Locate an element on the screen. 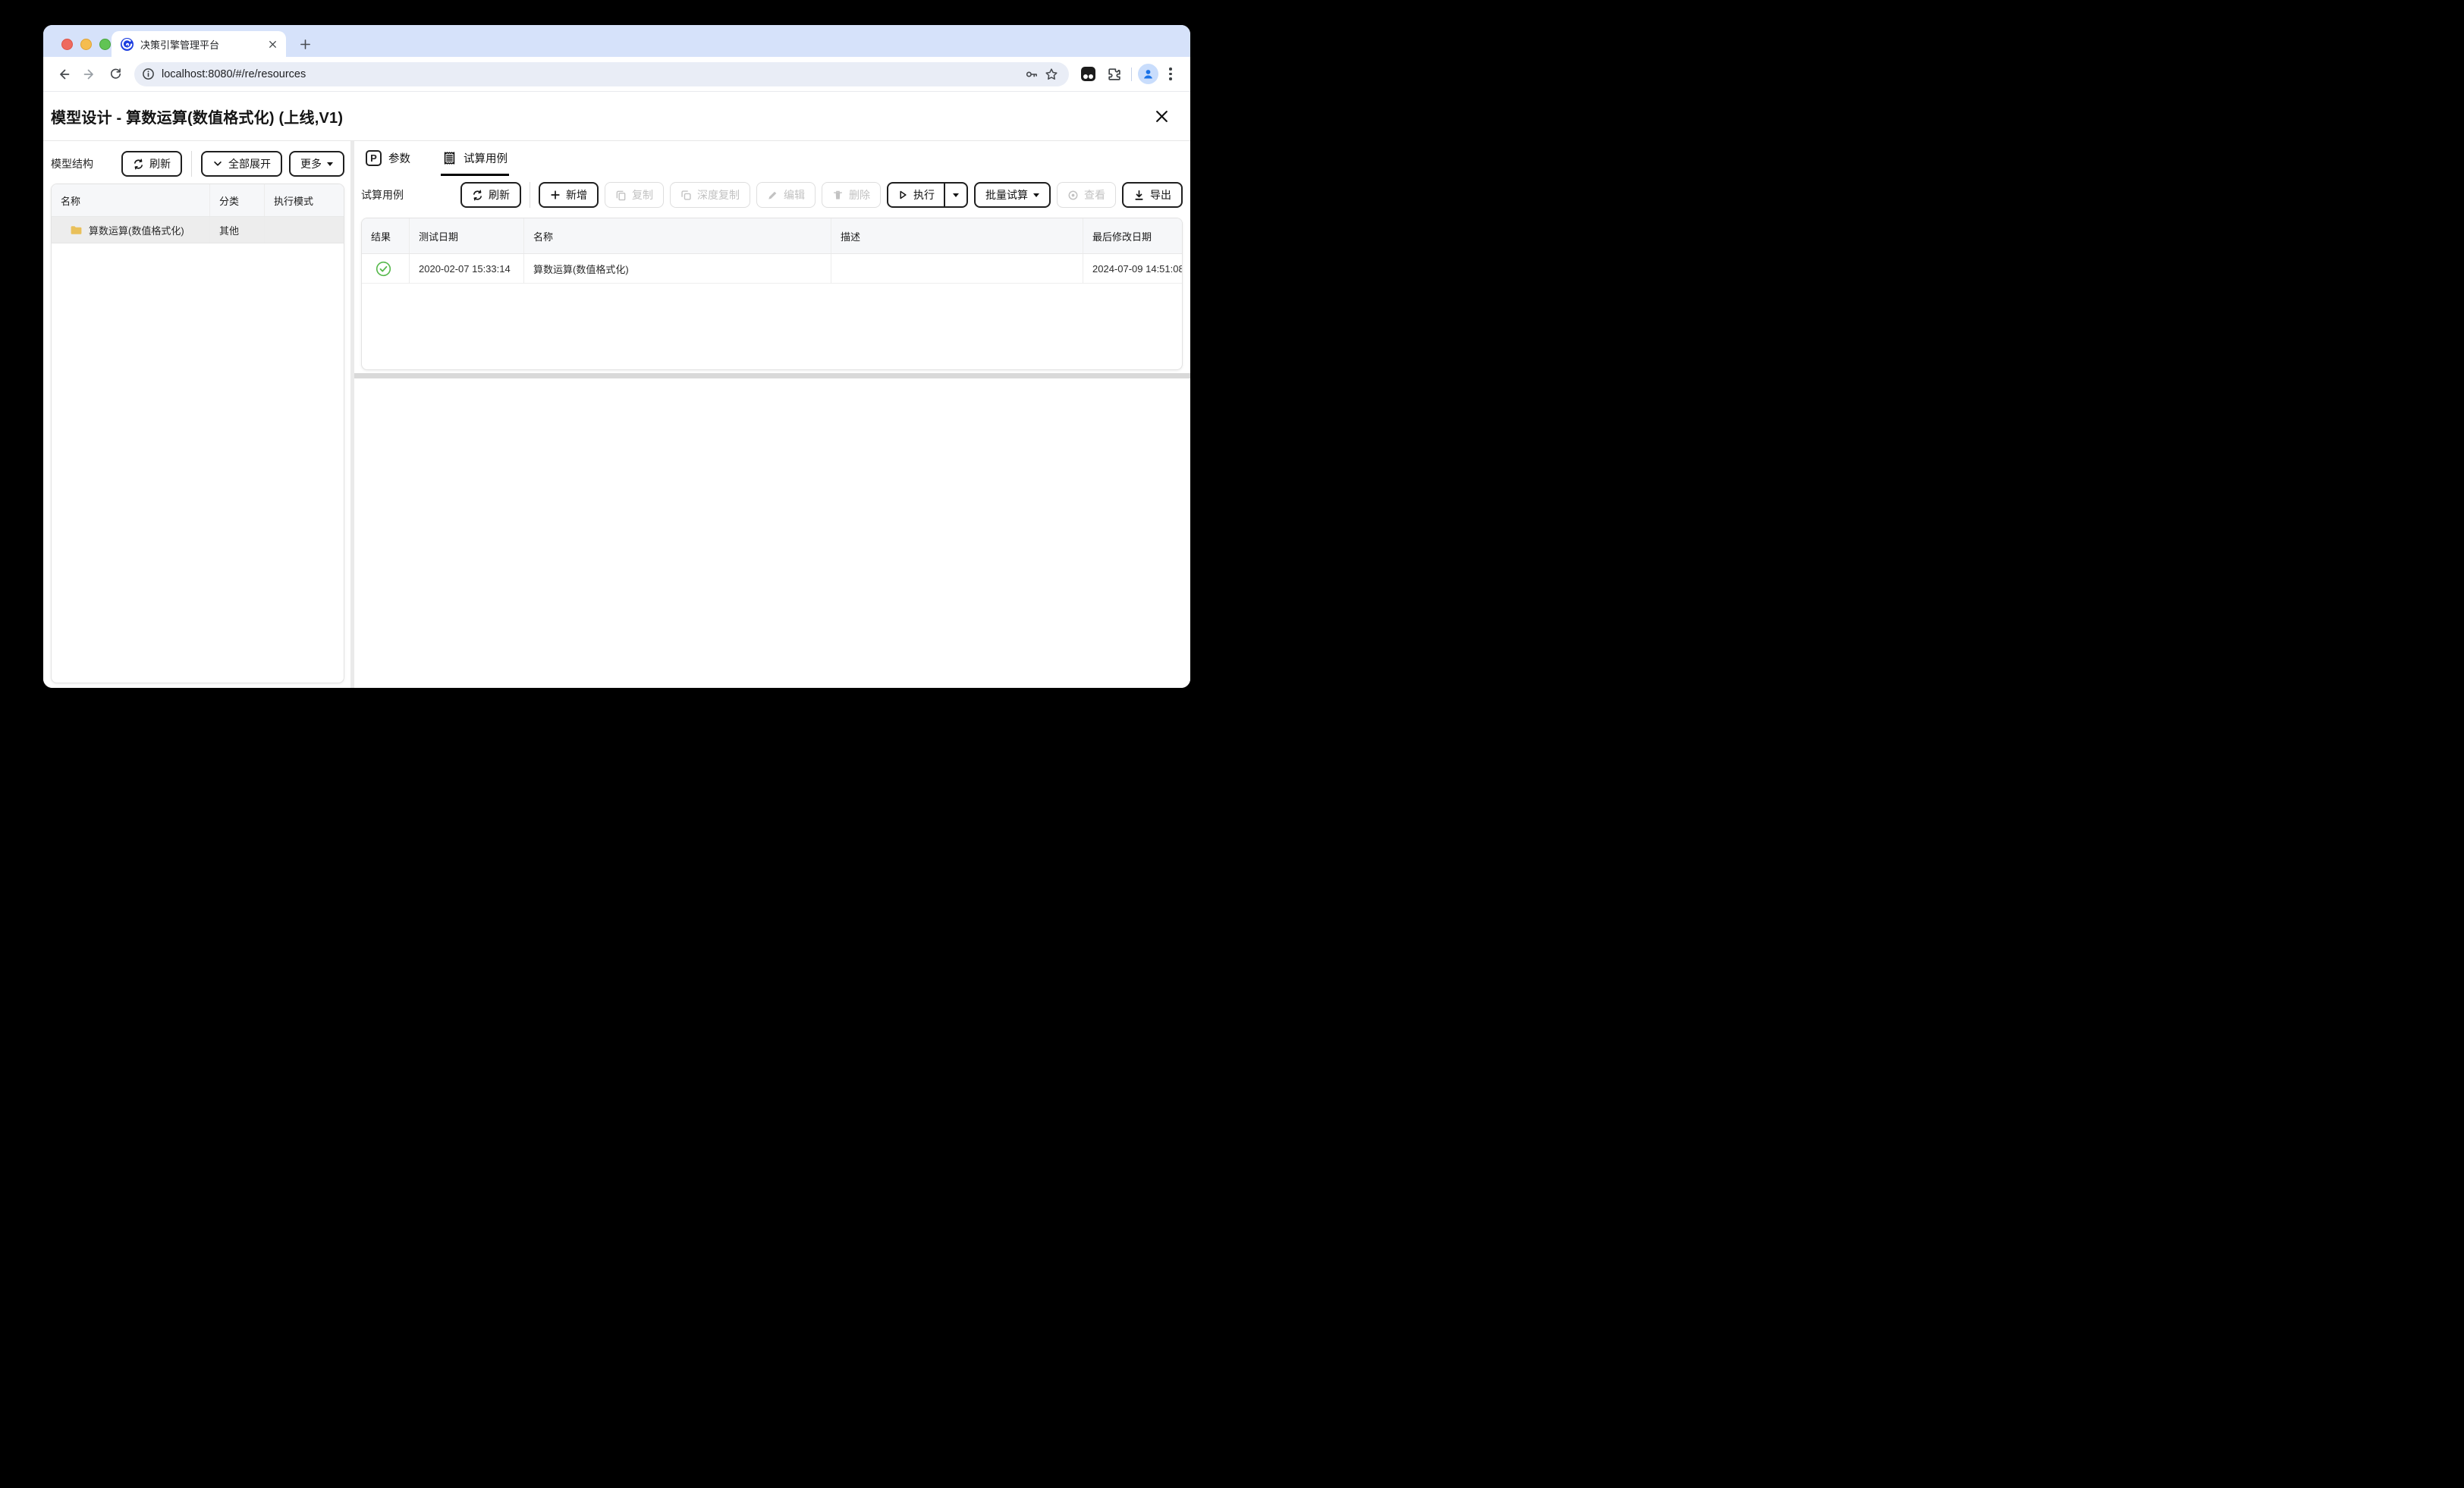 The width and height of the screenshot is (2464, 1488). case-table-header: 结果 测试日期 名称 描述 最后修改日期 is located at coordinates (772, 236).